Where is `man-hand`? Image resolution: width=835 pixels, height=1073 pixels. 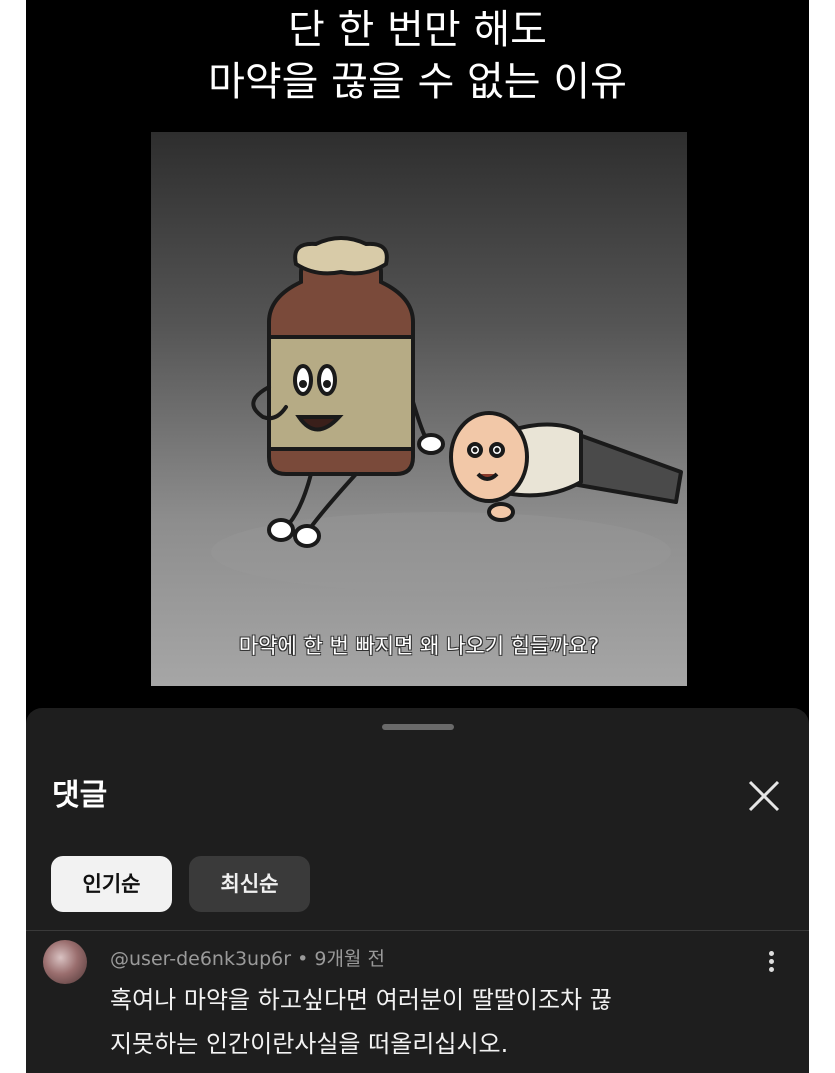
man-hand is located at coordinates (501, 512).